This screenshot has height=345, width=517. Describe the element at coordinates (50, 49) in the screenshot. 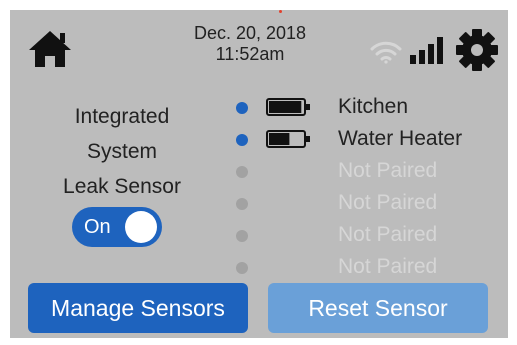

I see `home-icon` at that location.